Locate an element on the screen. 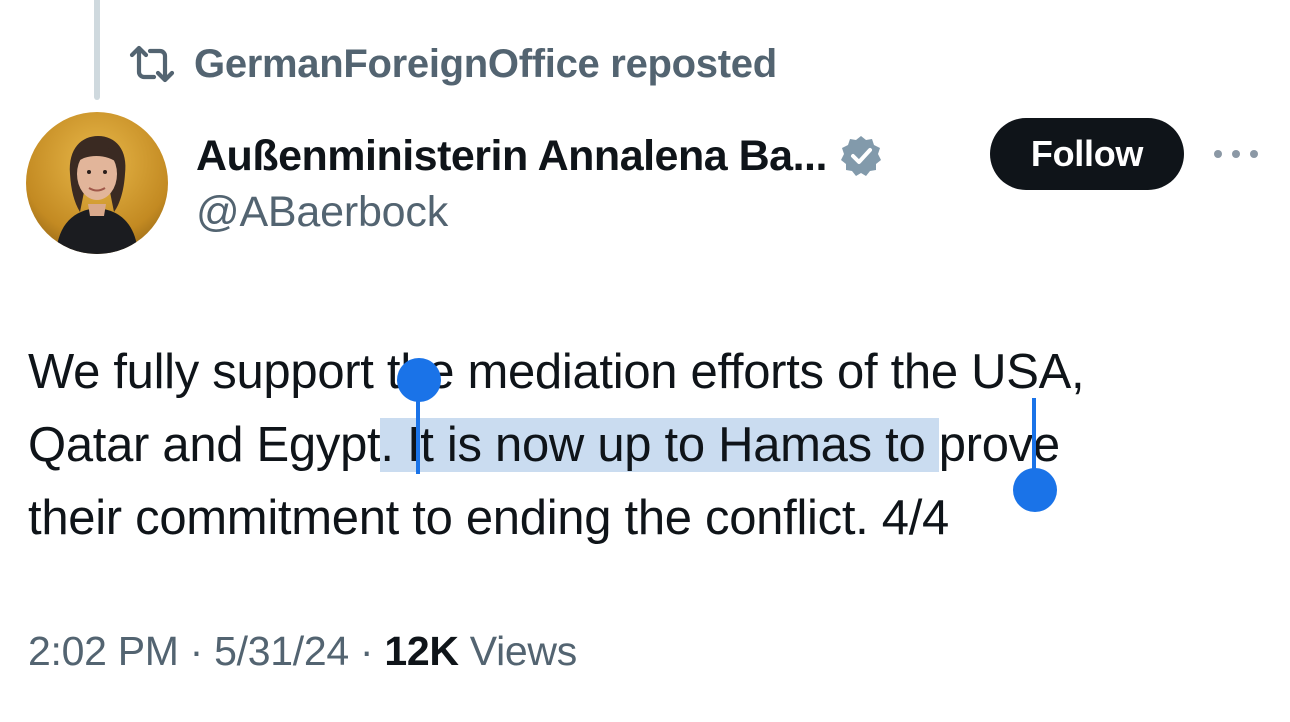 This screenshot has width=1290, height=722. views-label: Views is located at coordinates (517, 651).